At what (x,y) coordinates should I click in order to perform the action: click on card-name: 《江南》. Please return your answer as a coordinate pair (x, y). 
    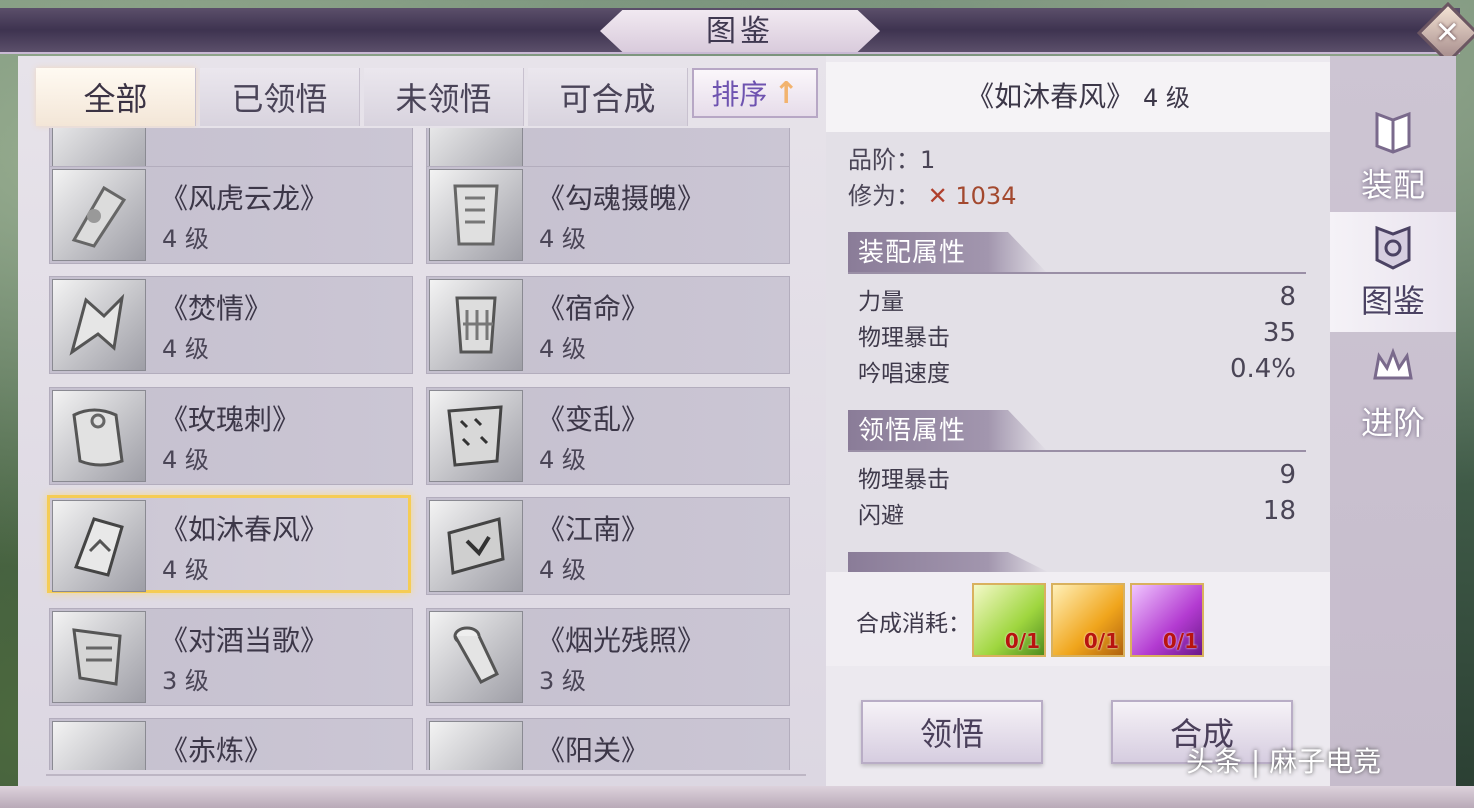
    Looking at the image, I should click on (593, 529).